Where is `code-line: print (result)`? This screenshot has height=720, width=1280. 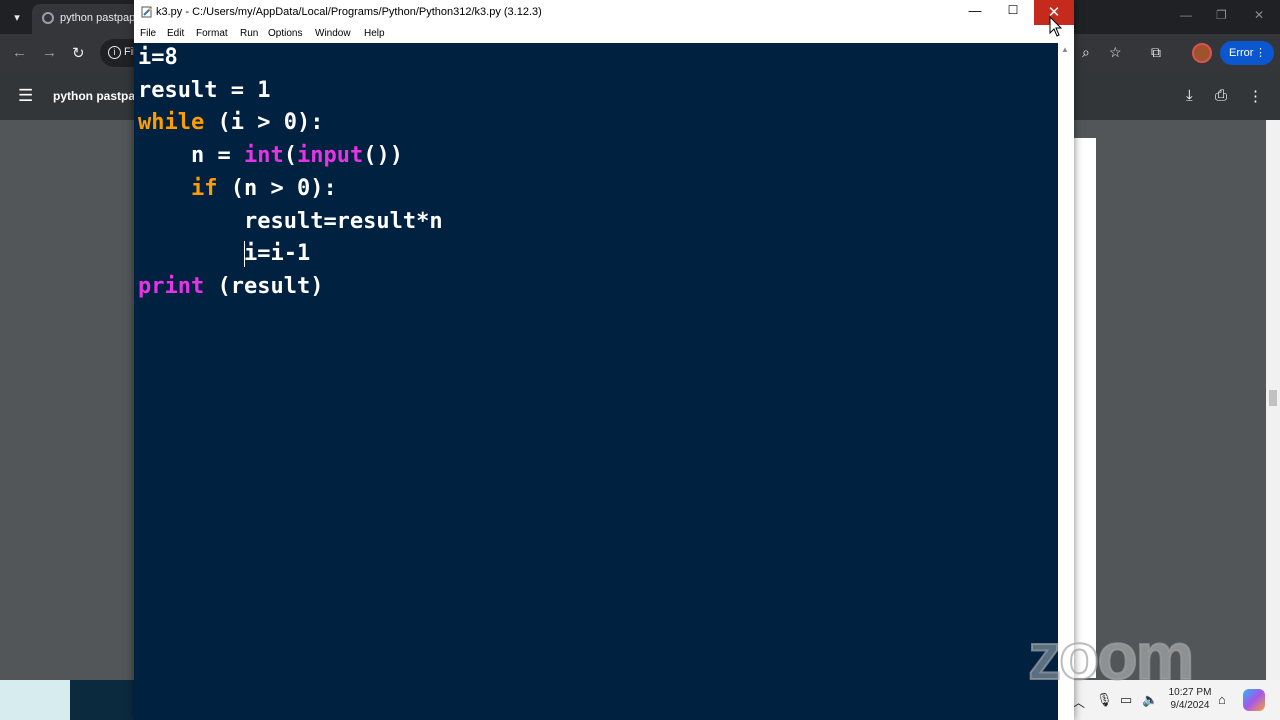 code-line: print (result) is located at coordinates (230, 287).